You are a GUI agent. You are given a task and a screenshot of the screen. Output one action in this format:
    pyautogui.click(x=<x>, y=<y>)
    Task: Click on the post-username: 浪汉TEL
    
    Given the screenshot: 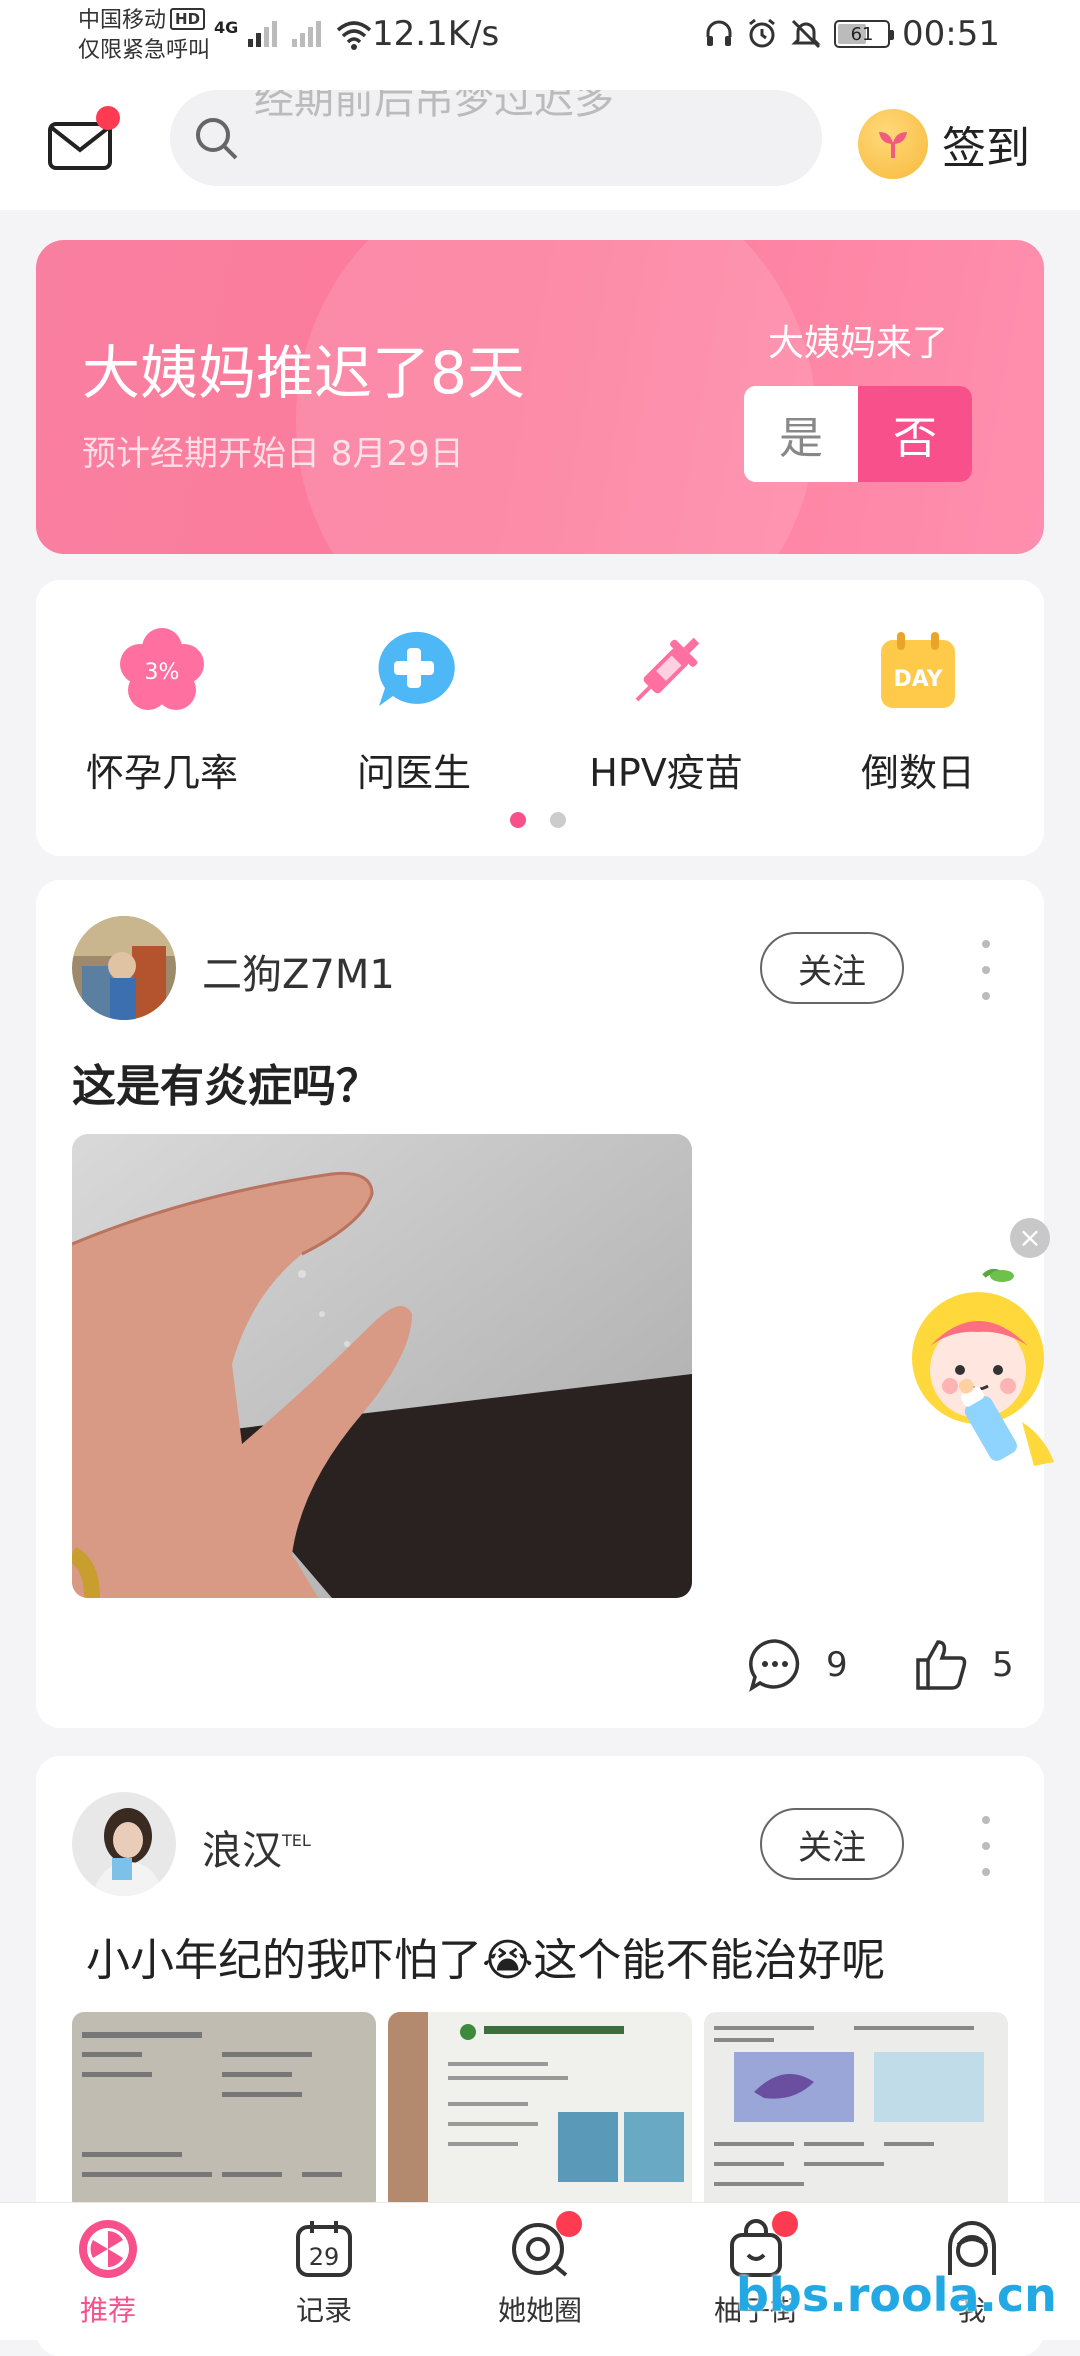 What is the action you would take?
    pyautogui.click(x=256, y=1847)
    